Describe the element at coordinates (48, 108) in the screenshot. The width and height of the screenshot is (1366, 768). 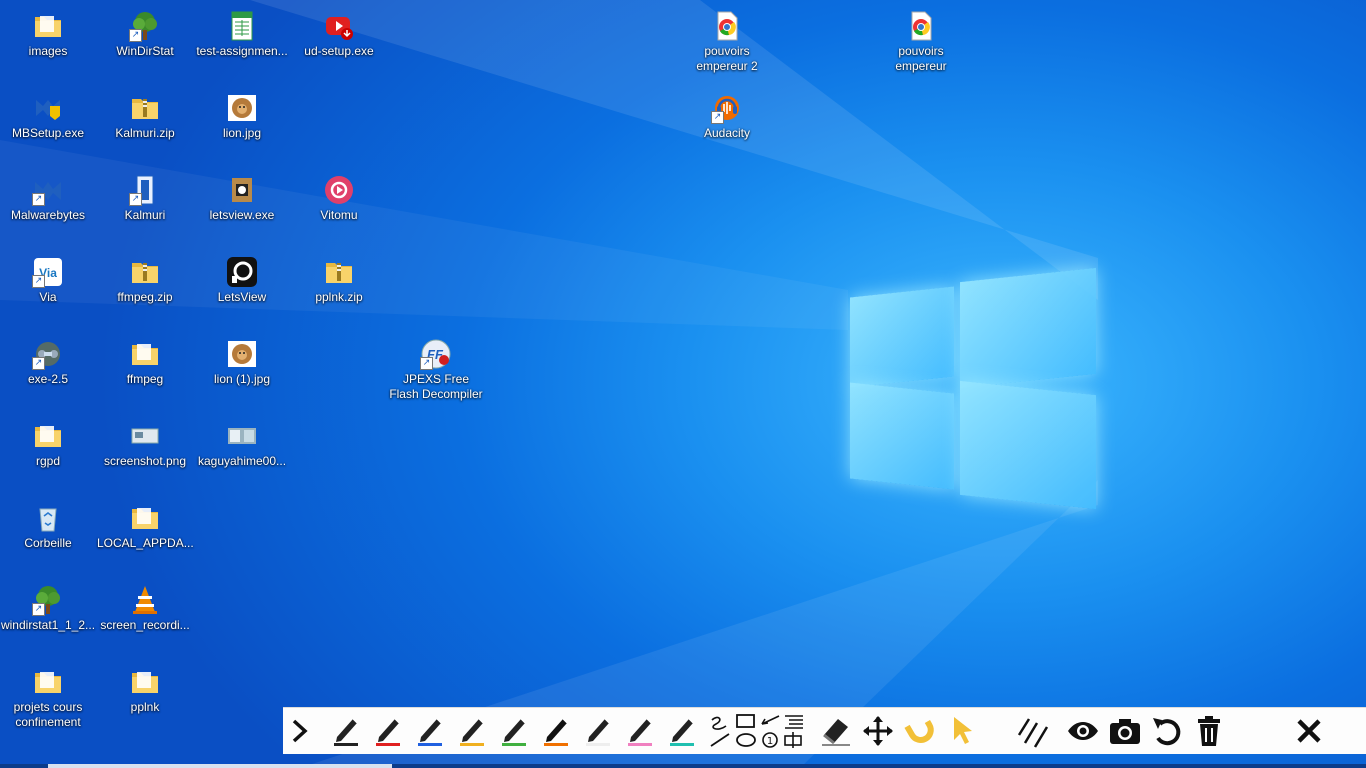
I see `malwarebytes-setup-icon` at that location.